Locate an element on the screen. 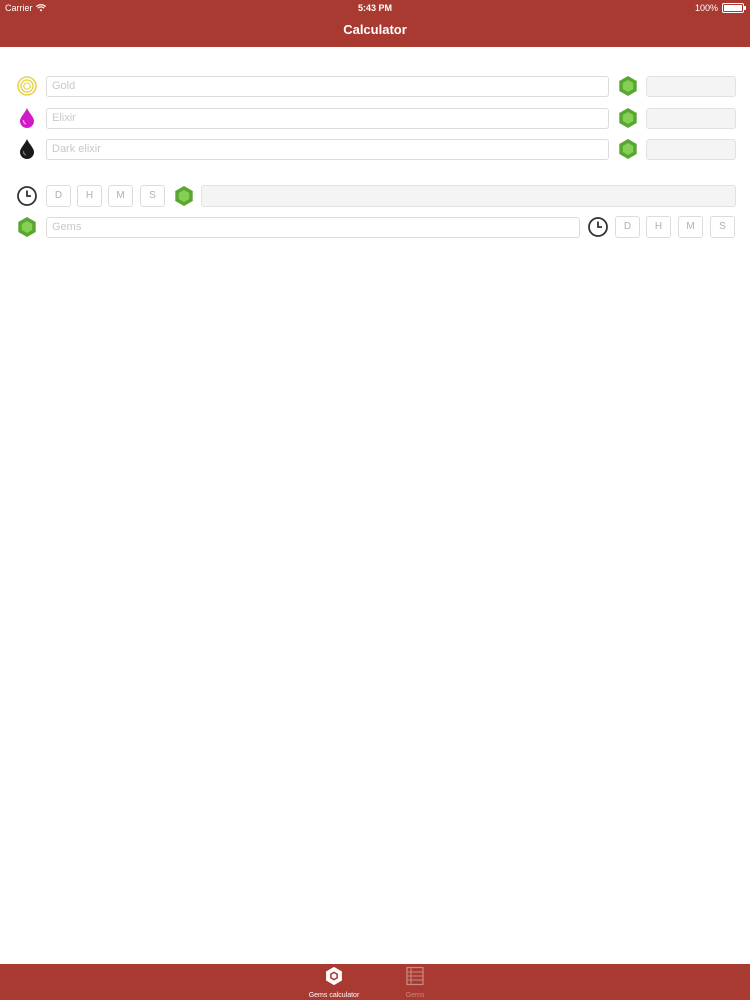 This screenshot has width=750, height=1000. minutes-output: M is located at coordinates (690, 227).